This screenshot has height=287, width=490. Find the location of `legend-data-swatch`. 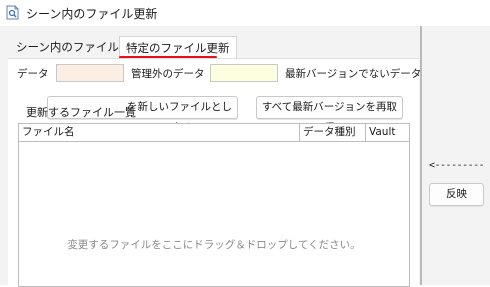

legend-data-swatch is located at coordinates (90, 73).